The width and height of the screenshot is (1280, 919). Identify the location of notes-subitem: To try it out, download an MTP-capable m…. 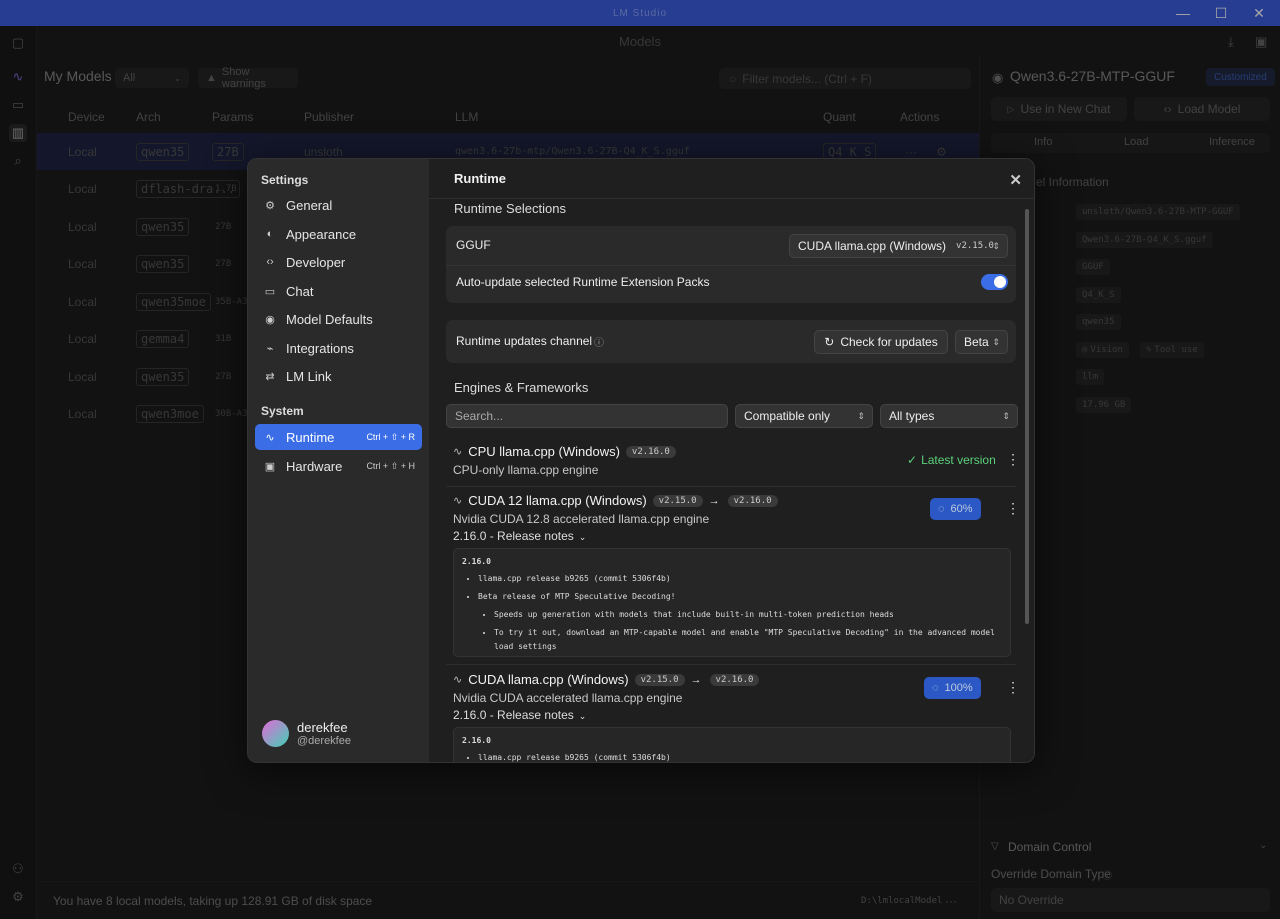
(748, 640).